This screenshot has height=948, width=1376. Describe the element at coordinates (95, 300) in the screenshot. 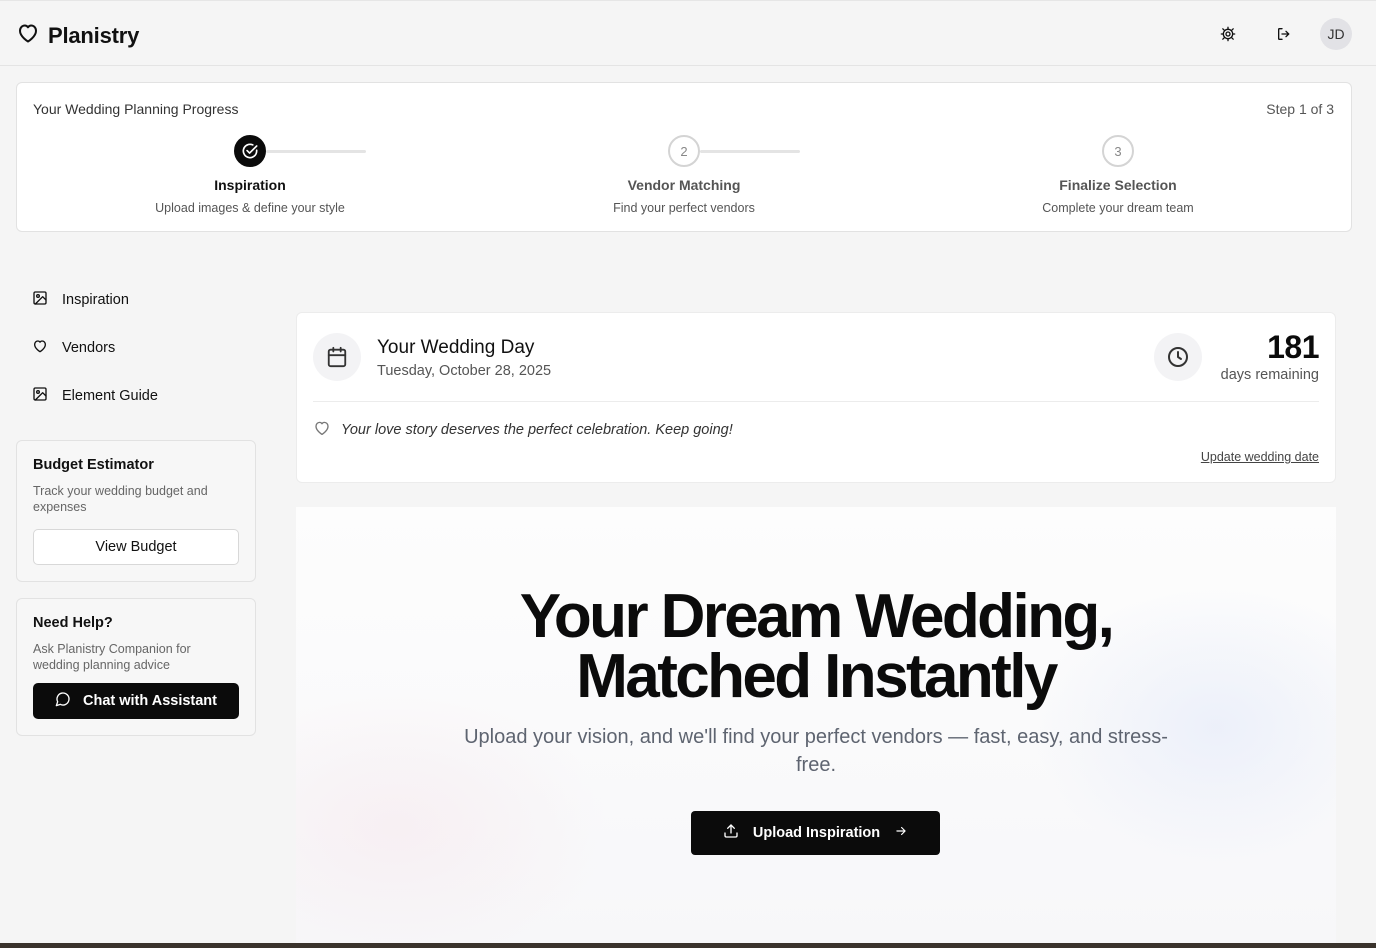

I see `sidebar-item-label: Inspiration` at that location.